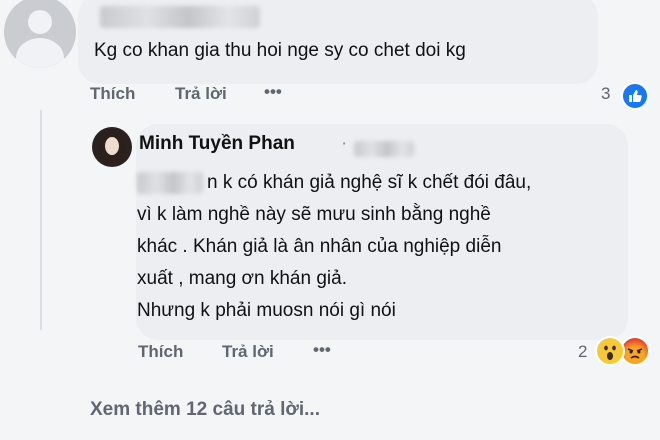 The image size is (660, 440). I want to click on reply-reaction-count: 2, so click(582, 352).